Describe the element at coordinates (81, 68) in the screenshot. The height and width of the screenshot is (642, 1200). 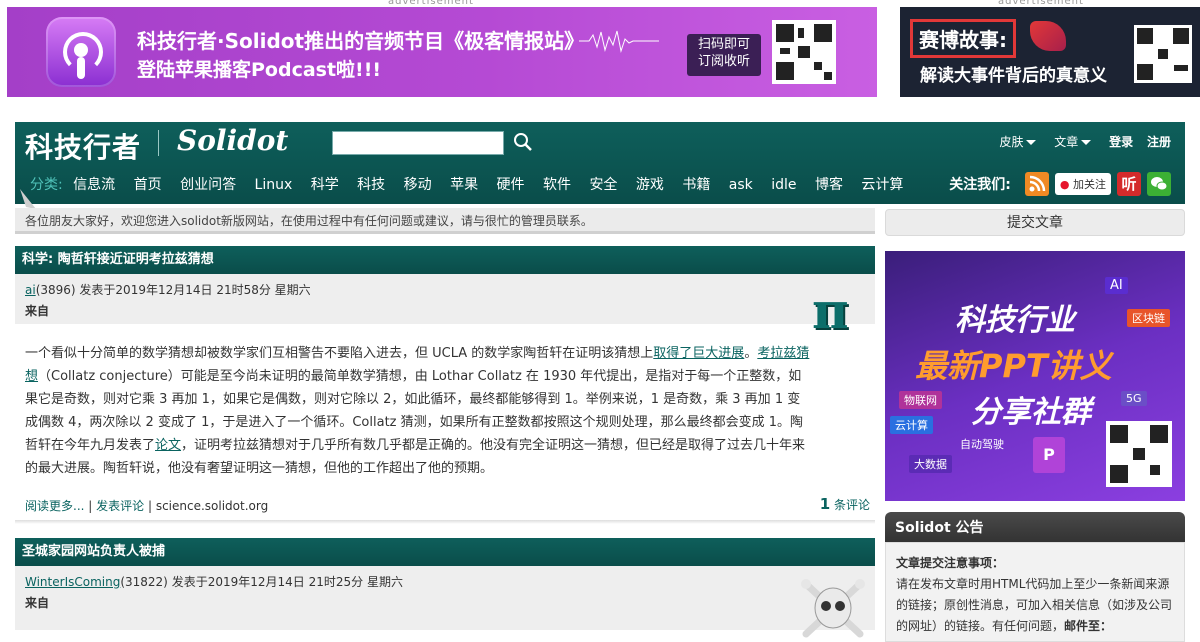
I see `podcast-icon-stem` at that location.